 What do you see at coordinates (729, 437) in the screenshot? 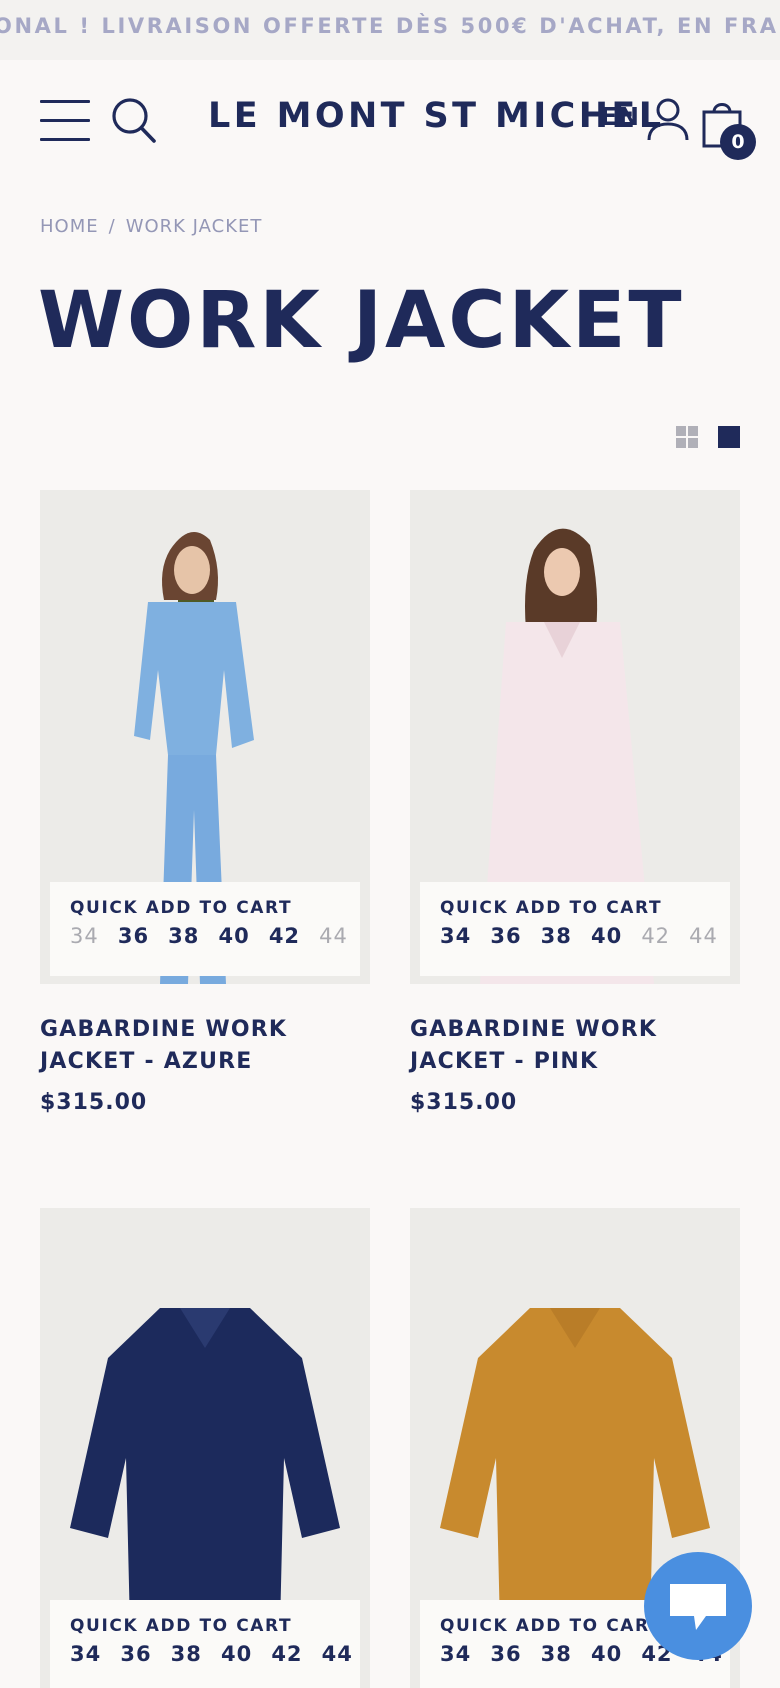
I see `list-view-icon` at bounding box center [729, 437].